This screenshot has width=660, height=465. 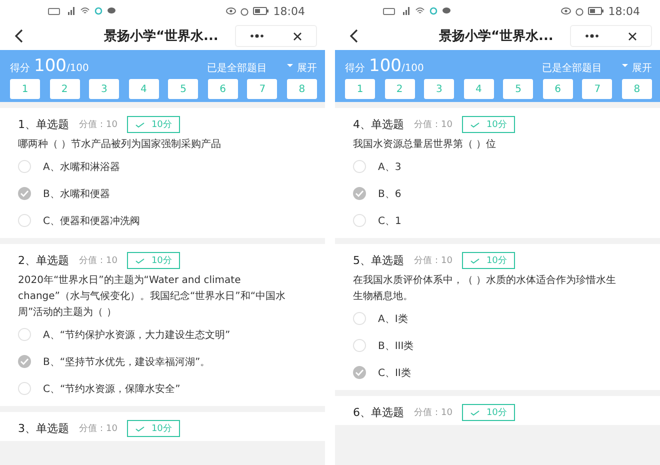 I want to click on question-heading: 2、单选题, so click(x=43, y=260).